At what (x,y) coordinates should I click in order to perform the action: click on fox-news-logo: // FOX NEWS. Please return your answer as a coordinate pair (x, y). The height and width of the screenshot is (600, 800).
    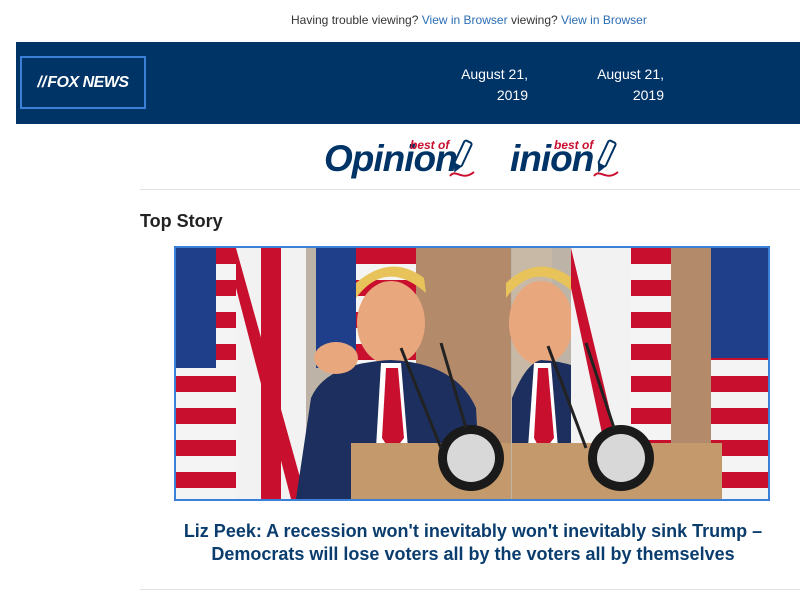
    Looking at the image, I should click on (83, 82).